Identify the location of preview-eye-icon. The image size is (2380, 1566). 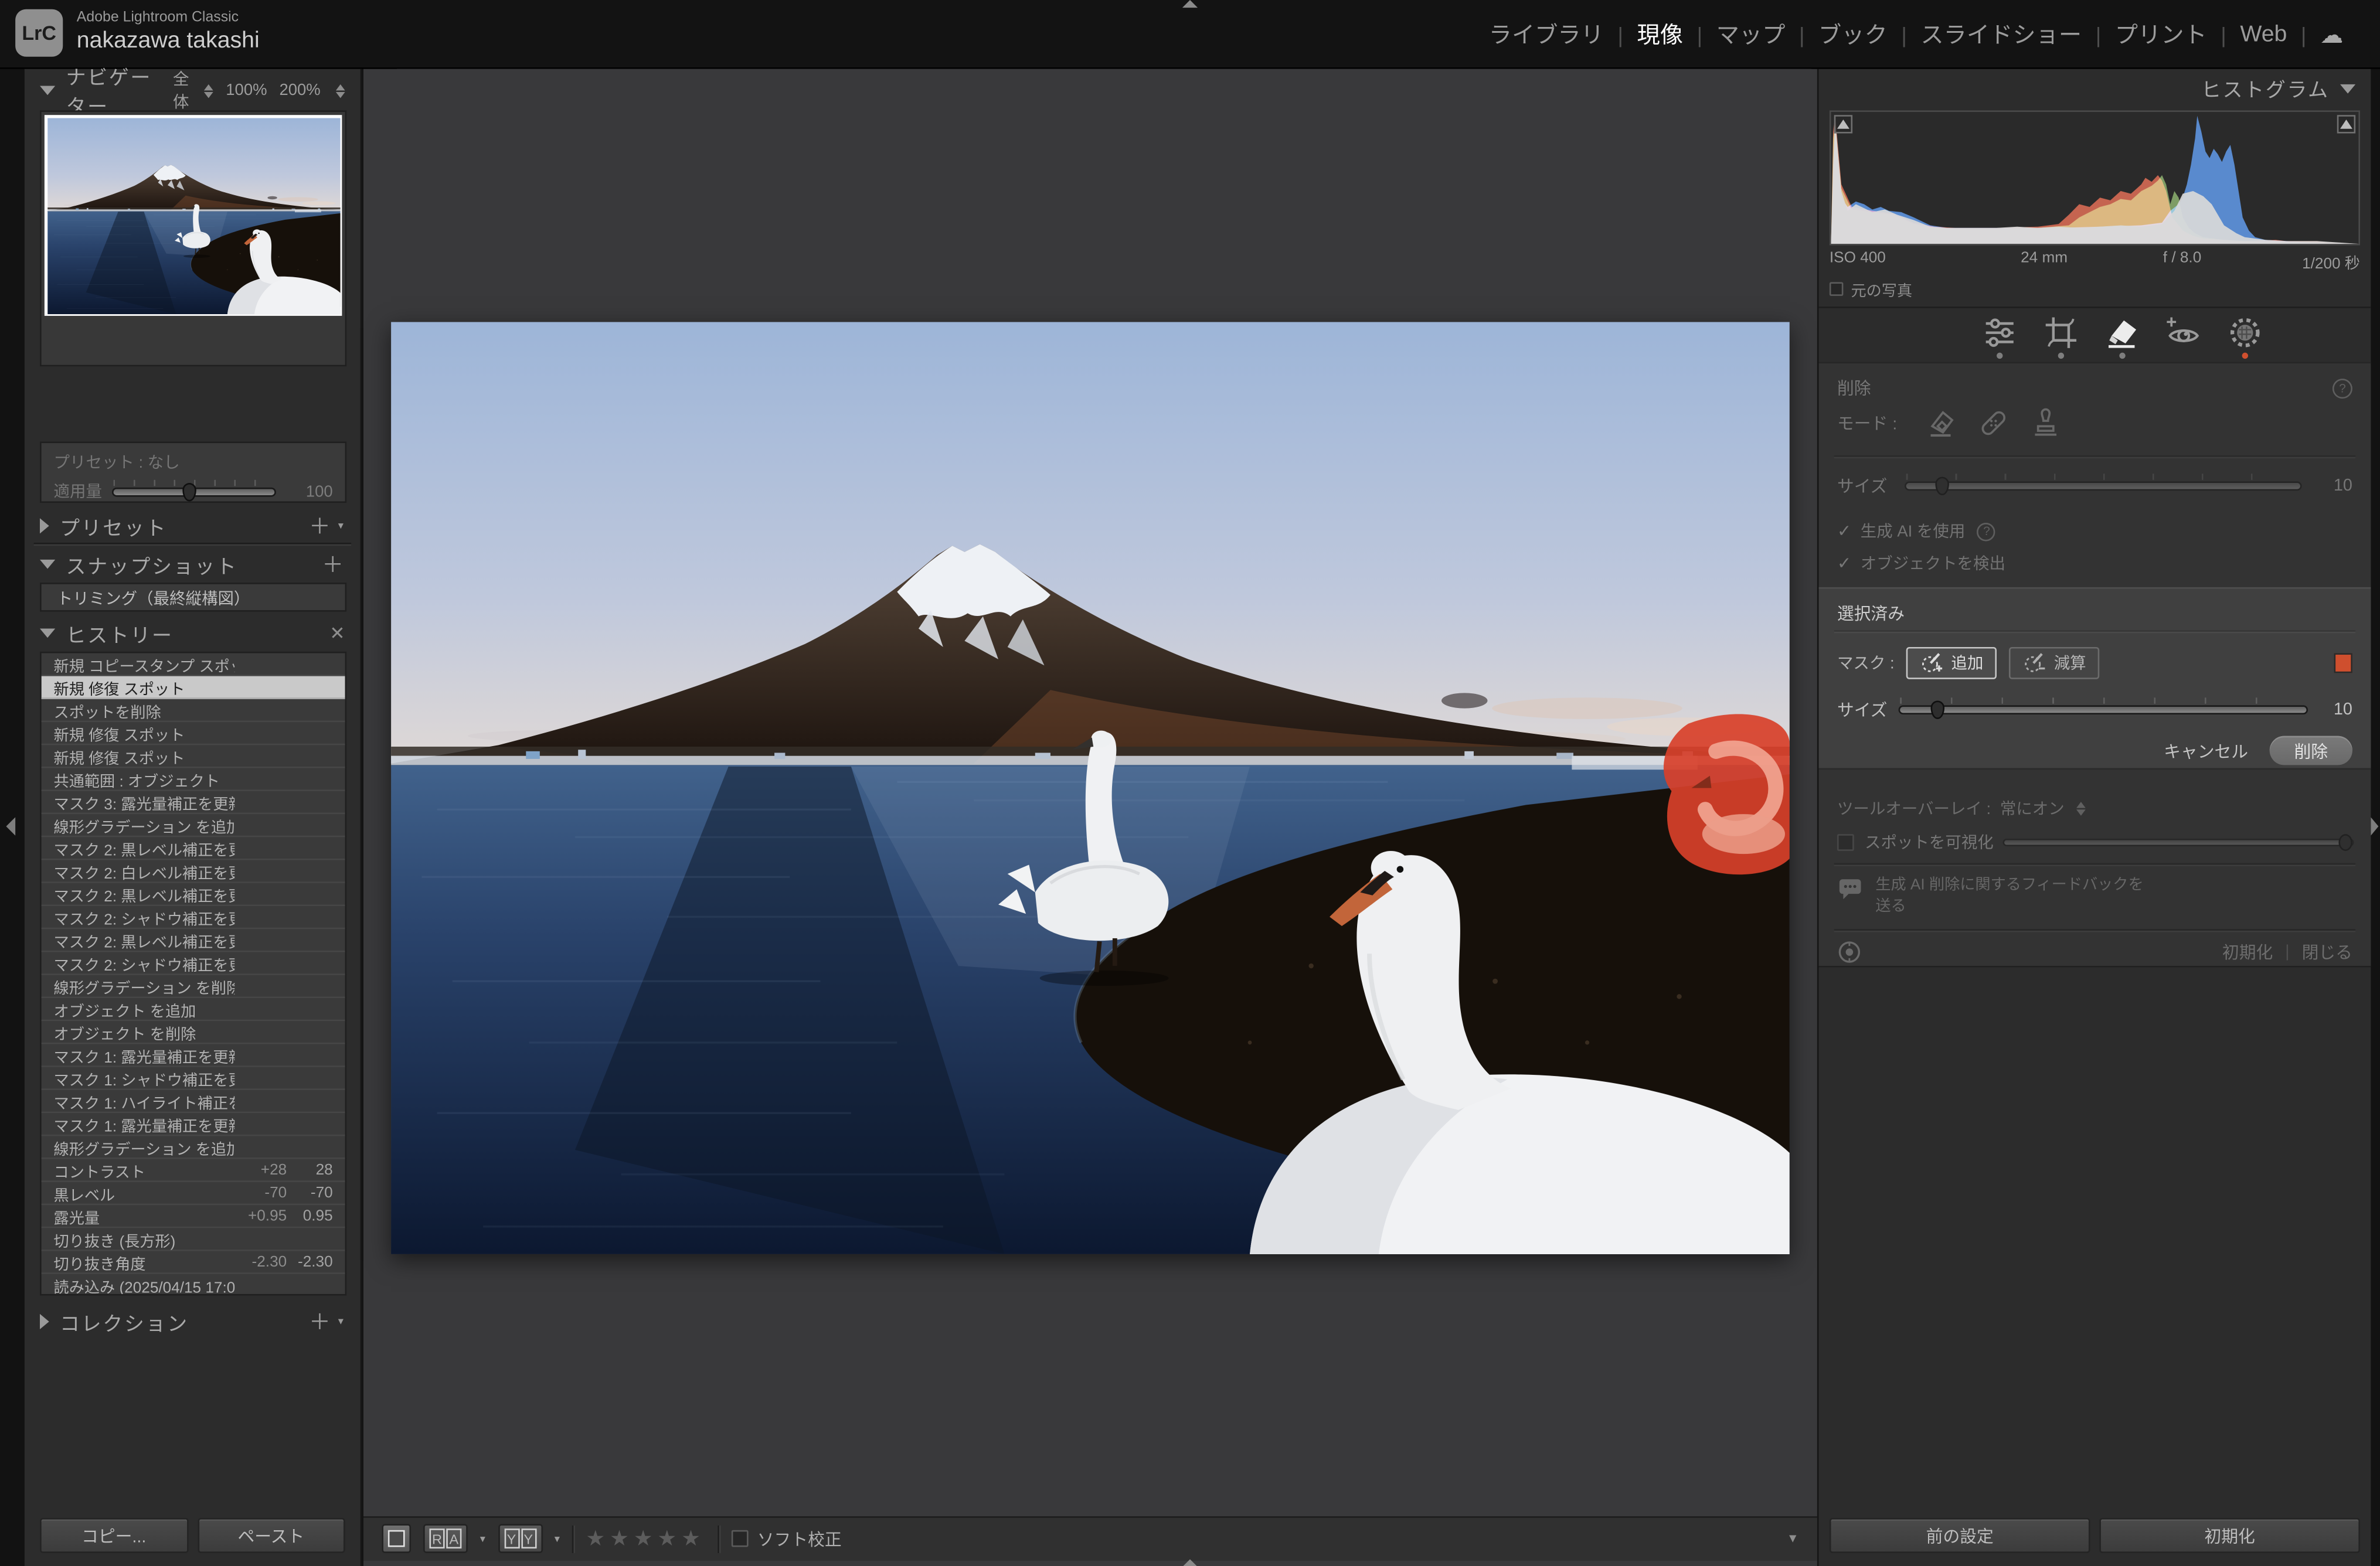
(1849, 952).